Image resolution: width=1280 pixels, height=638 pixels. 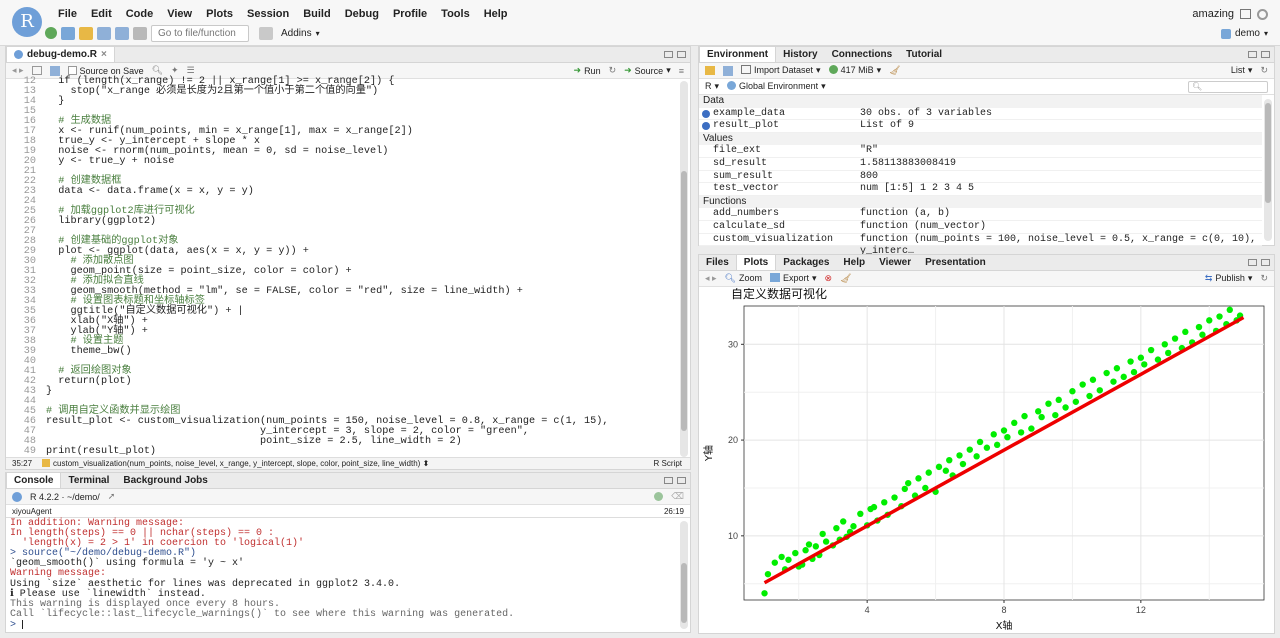 I want to click on menu-tools: Tools, so click(x=455, y=14).